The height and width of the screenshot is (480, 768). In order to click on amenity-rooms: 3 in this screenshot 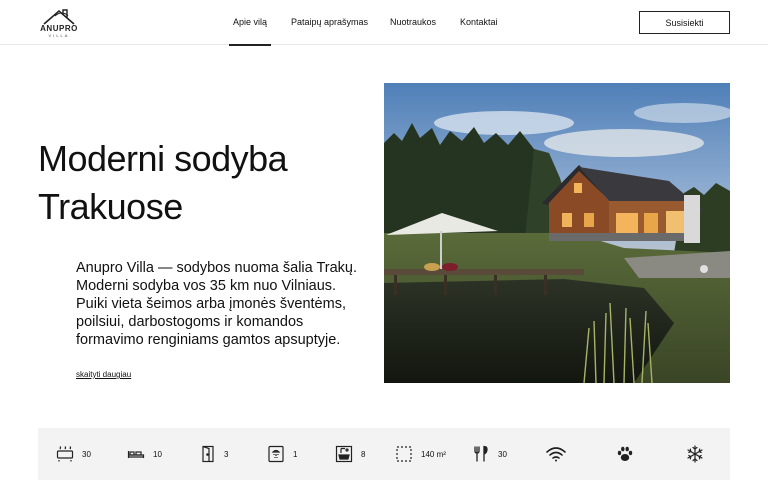, I will do `click(214, 454)`.